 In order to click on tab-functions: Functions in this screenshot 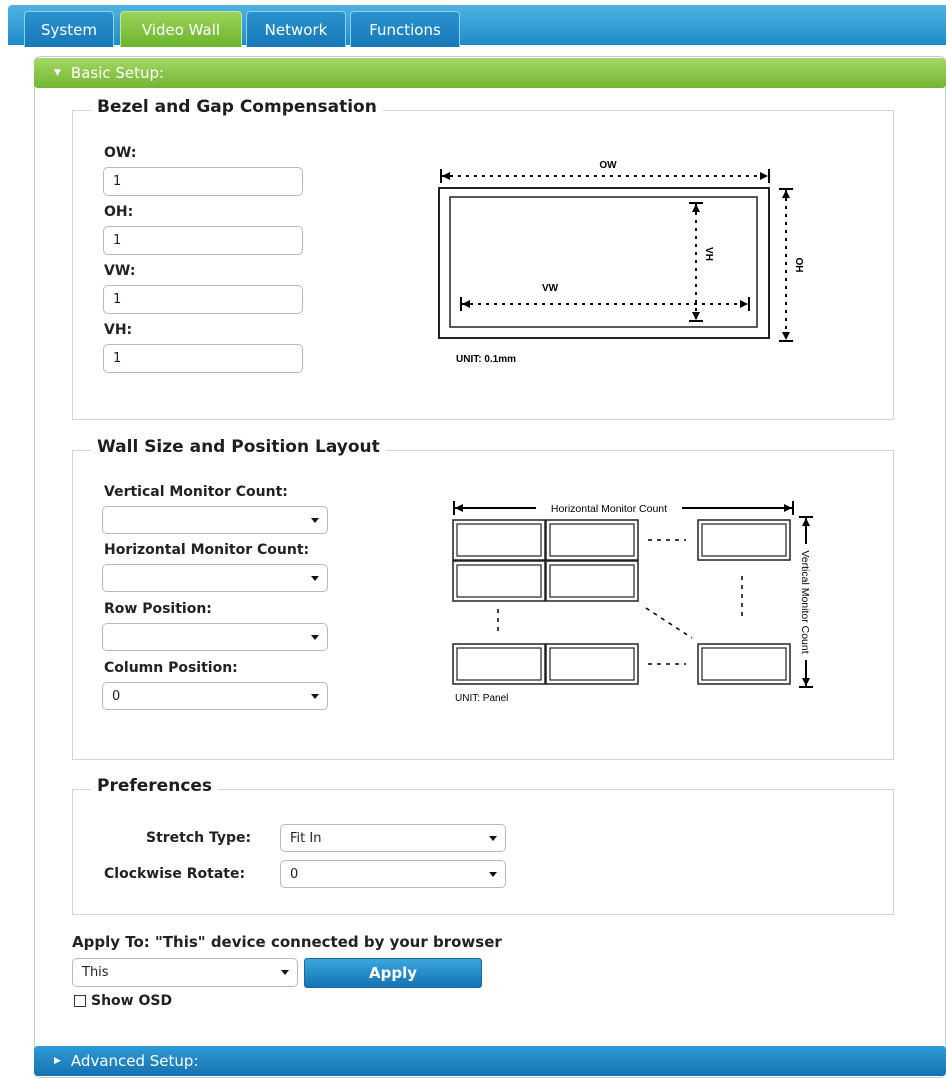, I will do `click(405, 29)`.